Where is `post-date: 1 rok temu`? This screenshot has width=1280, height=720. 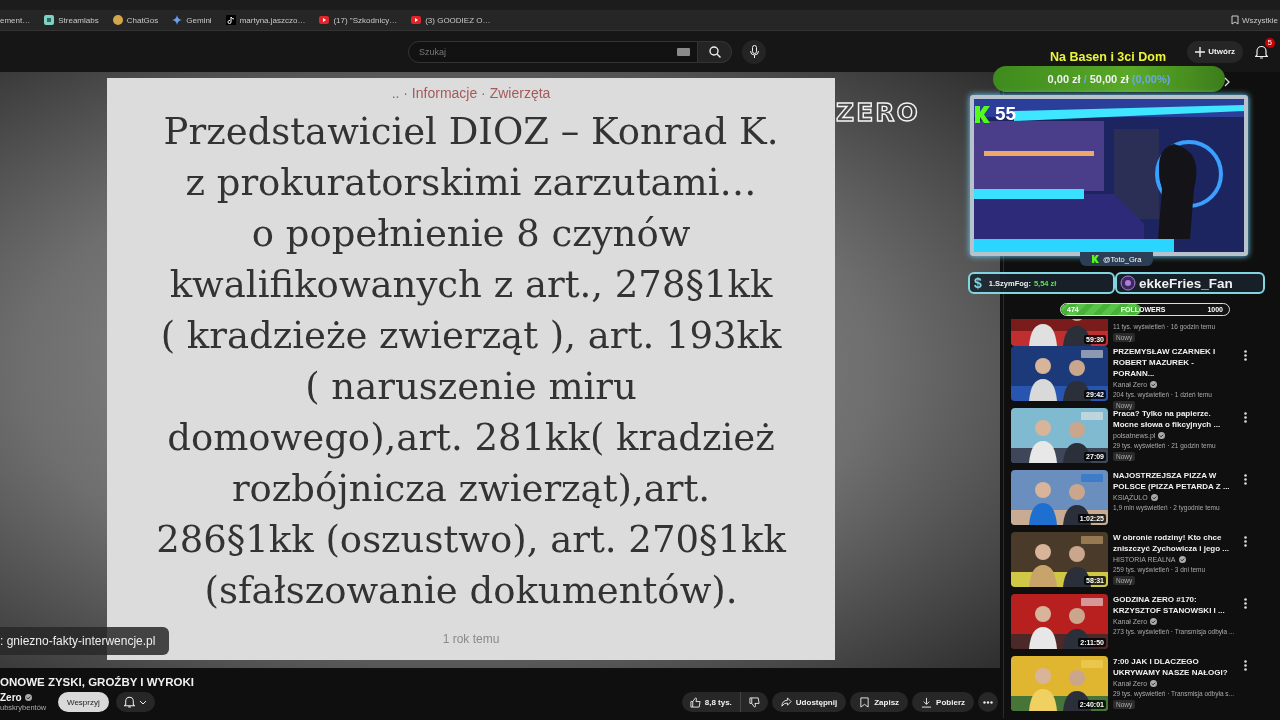 post-date: 1 rok temu is located at coordinates (471, 639).